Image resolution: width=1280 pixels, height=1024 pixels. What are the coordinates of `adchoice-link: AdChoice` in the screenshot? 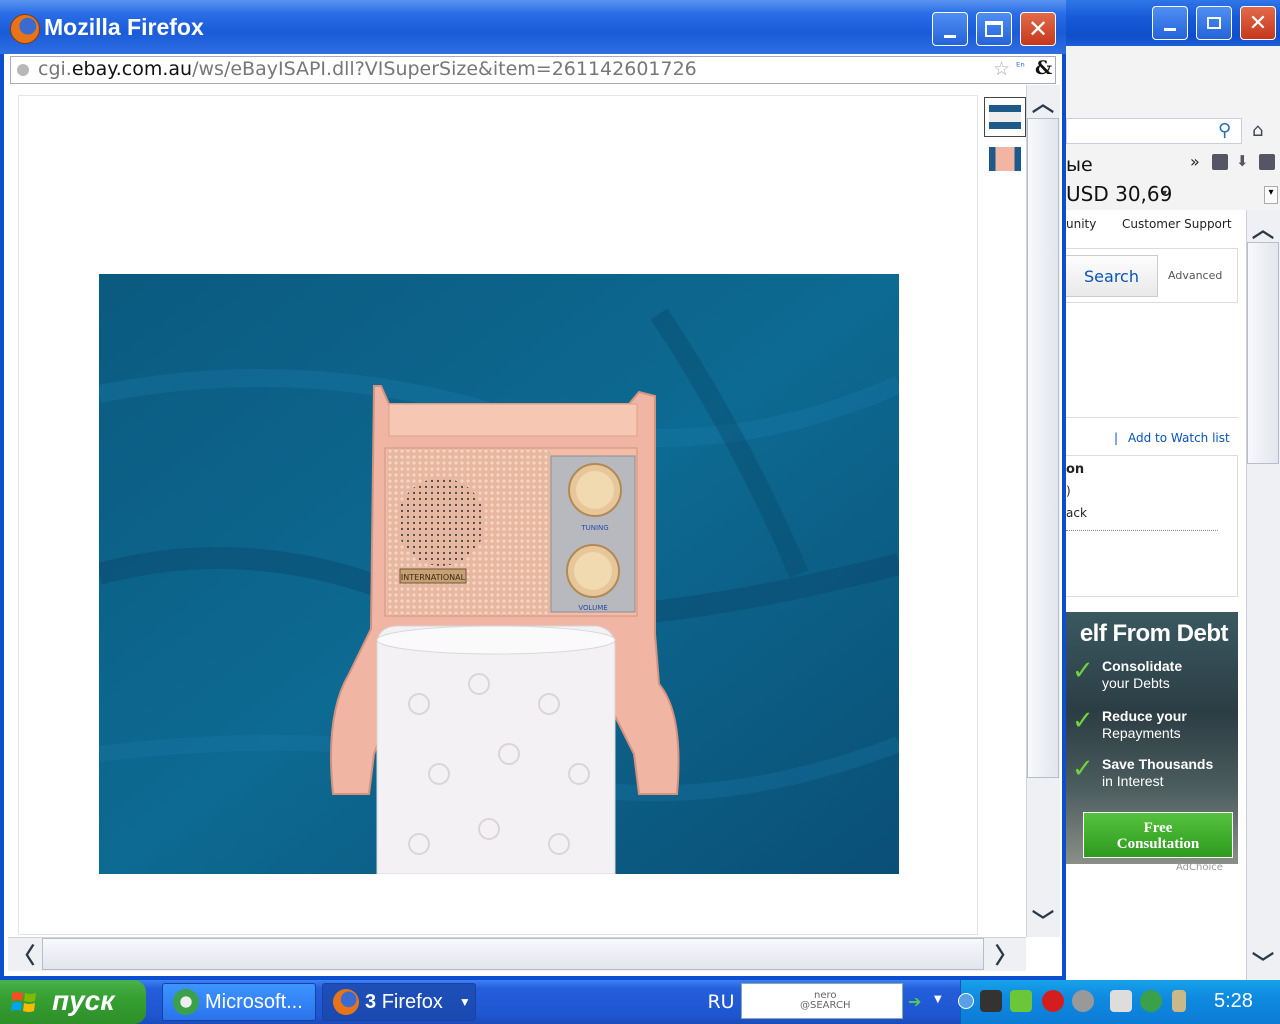 It's located at (1199, 867).